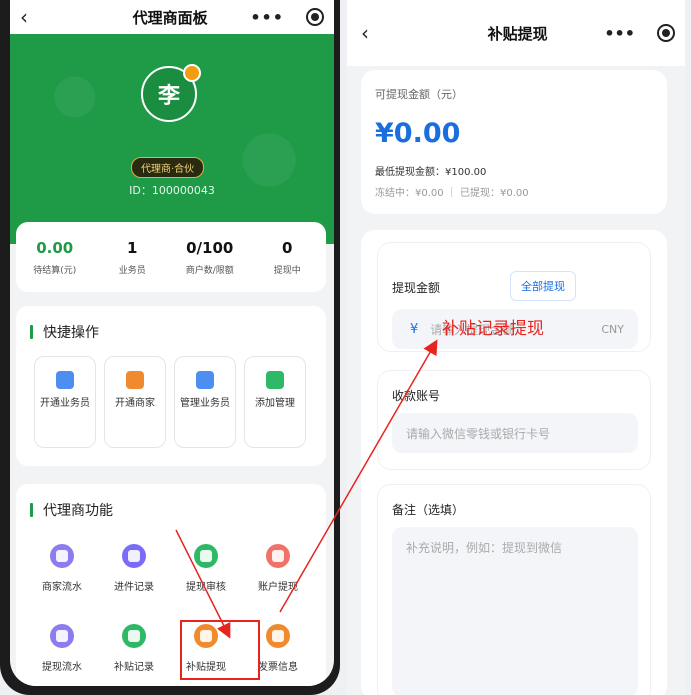 This screenshot has width=691, height=695. Describe the element at coordinates (168, 96) in the screenshot. I see `avatar-initial: 李` at that location.